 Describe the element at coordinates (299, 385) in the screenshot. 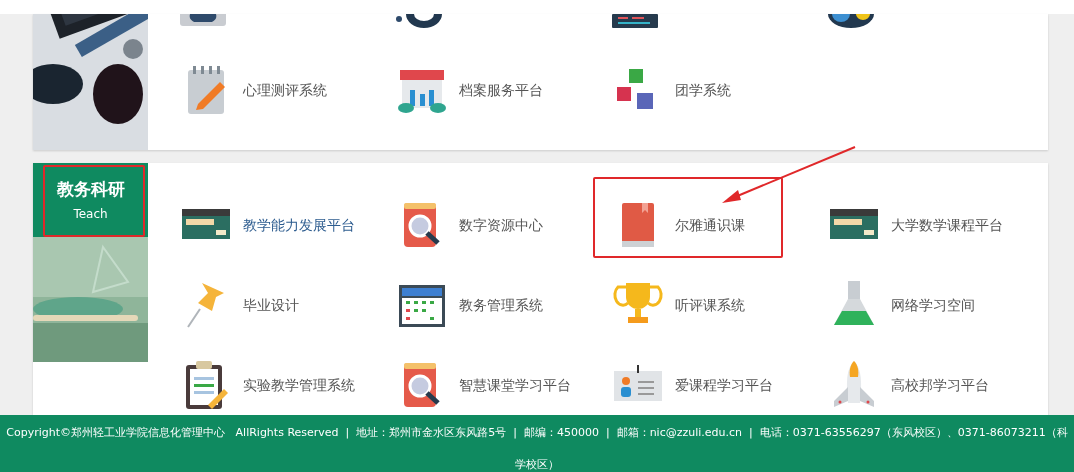

I see `system-link: 实验教学管理系统` at that location.